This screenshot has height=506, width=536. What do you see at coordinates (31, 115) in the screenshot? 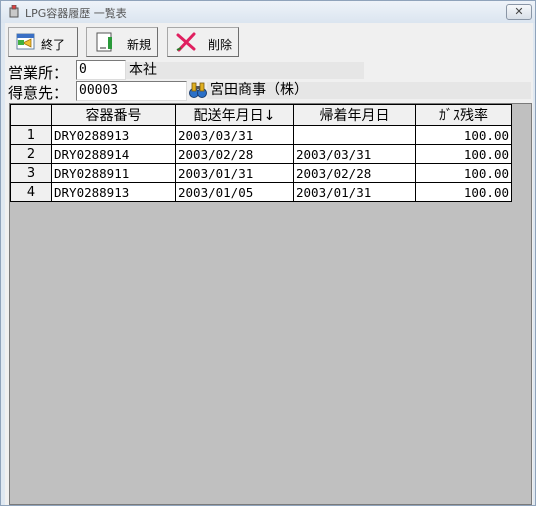
I see `column-header-row-number` at bounding box center [31, 115].